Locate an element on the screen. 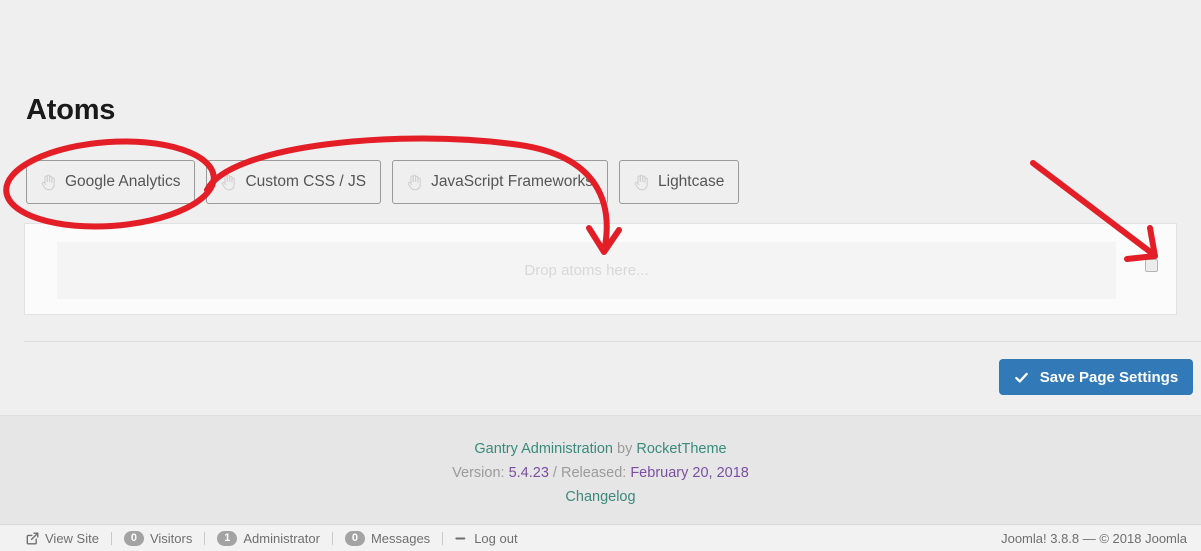 This screenshot has height=551, width=1201. status-item-visitors: 0 Visitors is located at coordinates (158, 538).